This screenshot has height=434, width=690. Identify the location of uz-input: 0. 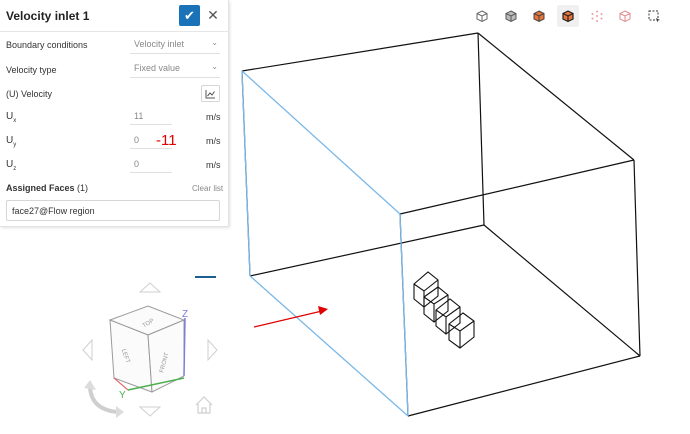
(151, 164).